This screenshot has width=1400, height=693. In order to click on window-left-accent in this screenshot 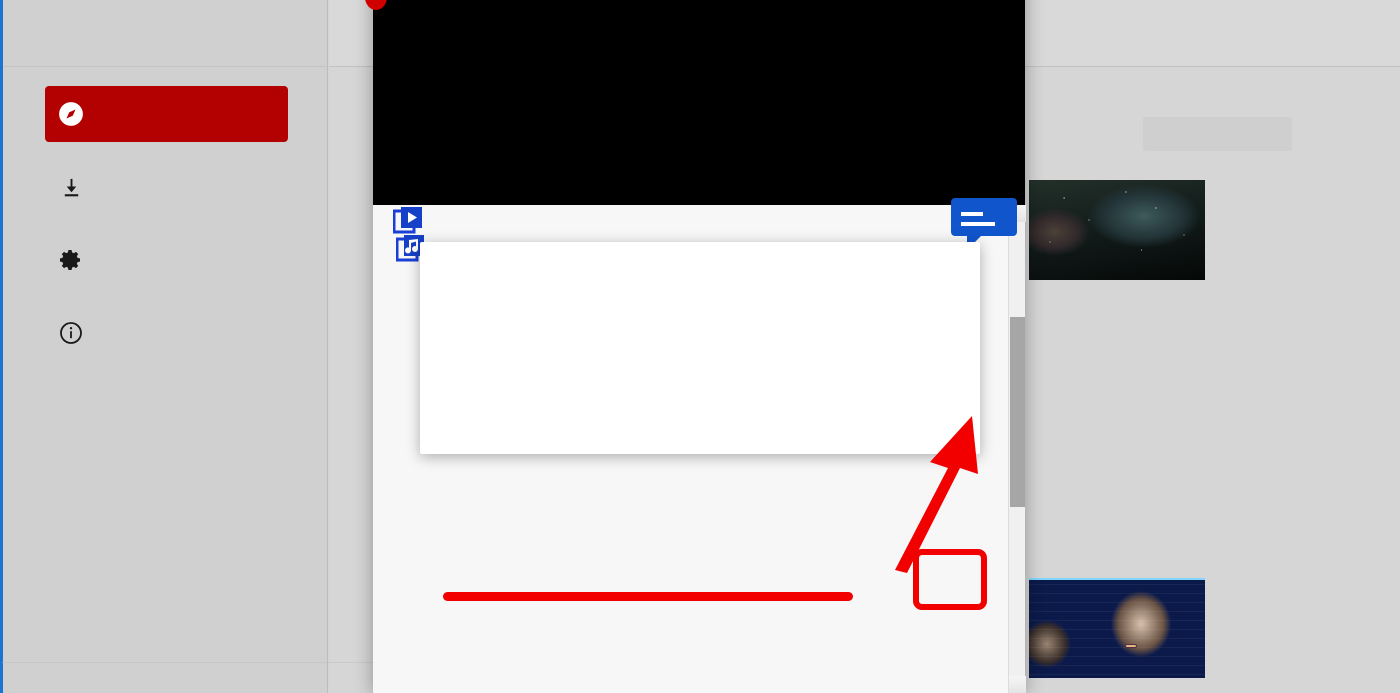, I will do `click(1, 346)`.